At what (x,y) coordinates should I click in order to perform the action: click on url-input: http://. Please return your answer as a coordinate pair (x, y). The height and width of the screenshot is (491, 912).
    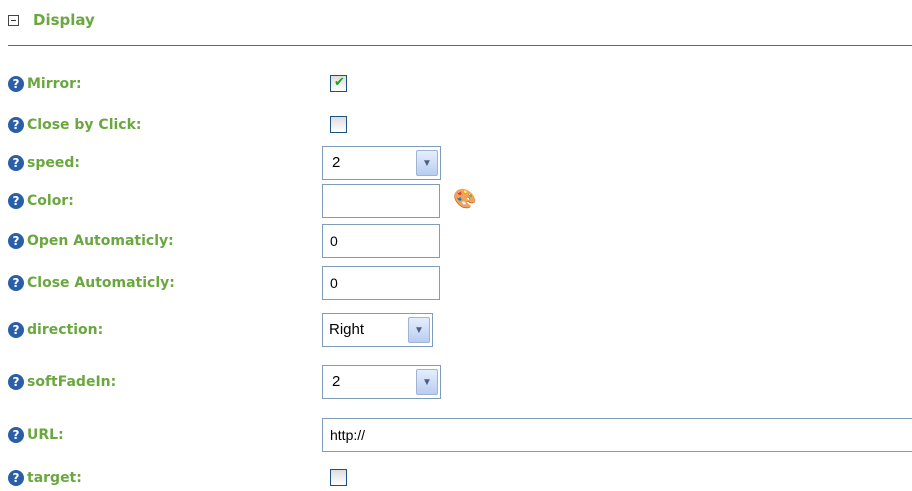
    Looking at the image, I should click on (617, 435).